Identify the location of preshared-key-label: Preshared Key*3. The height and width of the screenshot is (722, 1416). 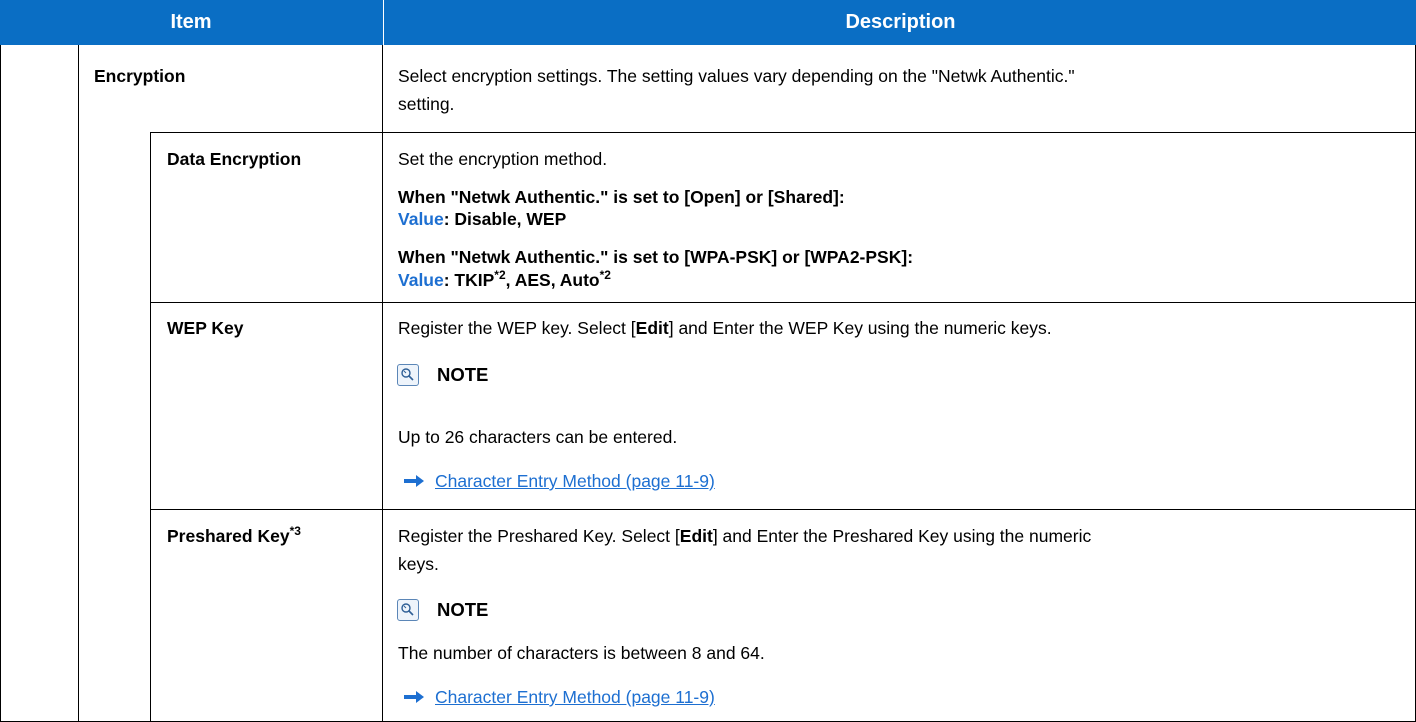
(234, 536).